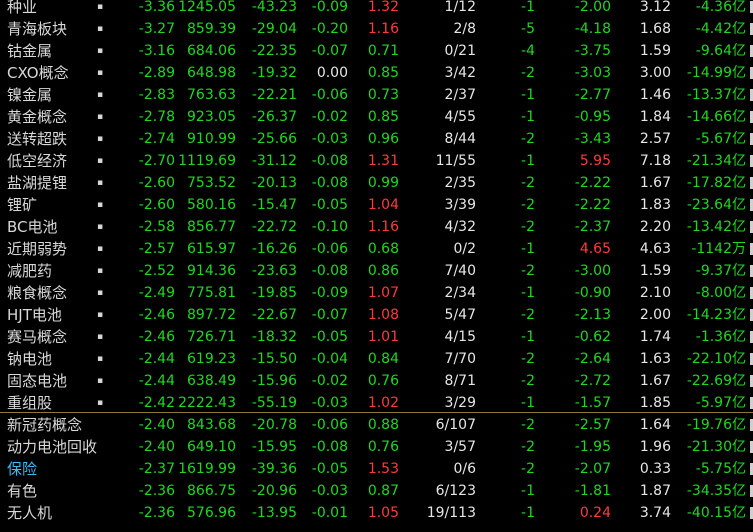  I want to click on cell-change: -16.26, so click(274, 249).